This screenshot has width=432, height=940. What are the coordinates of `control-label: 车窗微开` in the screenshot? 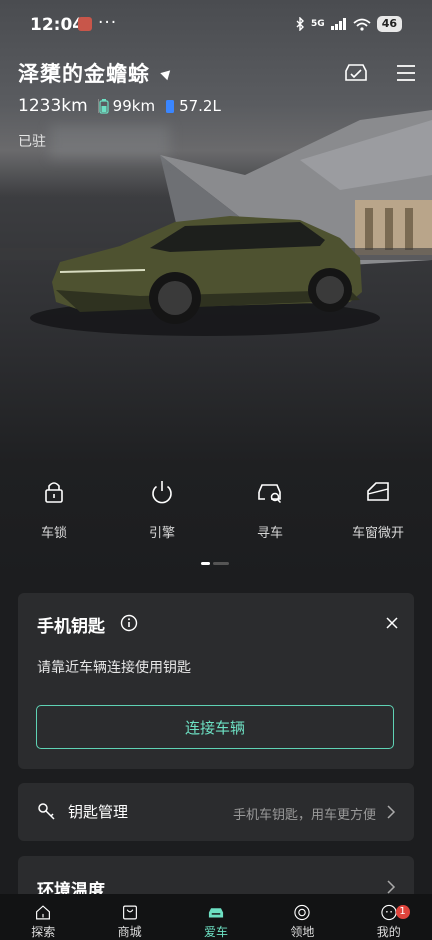 It's located at (377, 533).